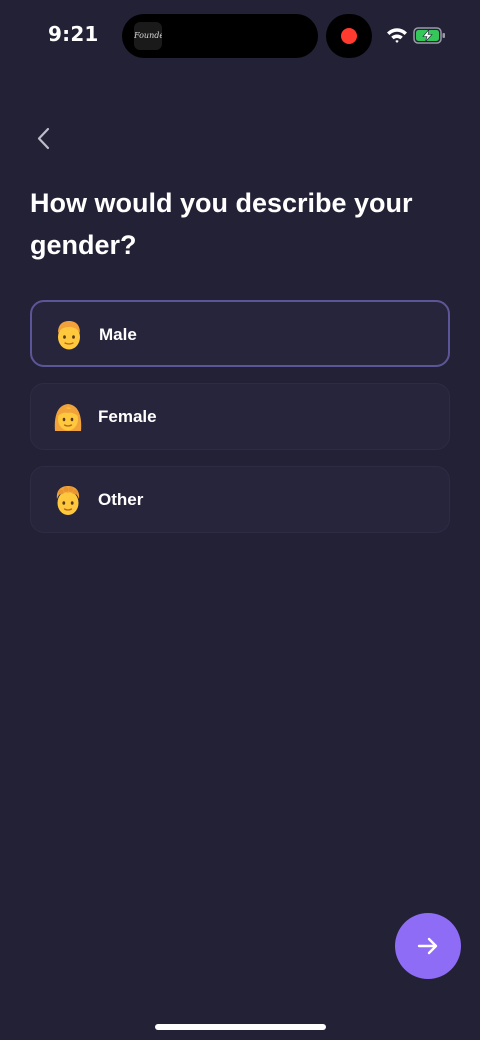 Image resolution: width=480 pixels, height=1040 pixels. I want to click on back-button, so click(45, 139).